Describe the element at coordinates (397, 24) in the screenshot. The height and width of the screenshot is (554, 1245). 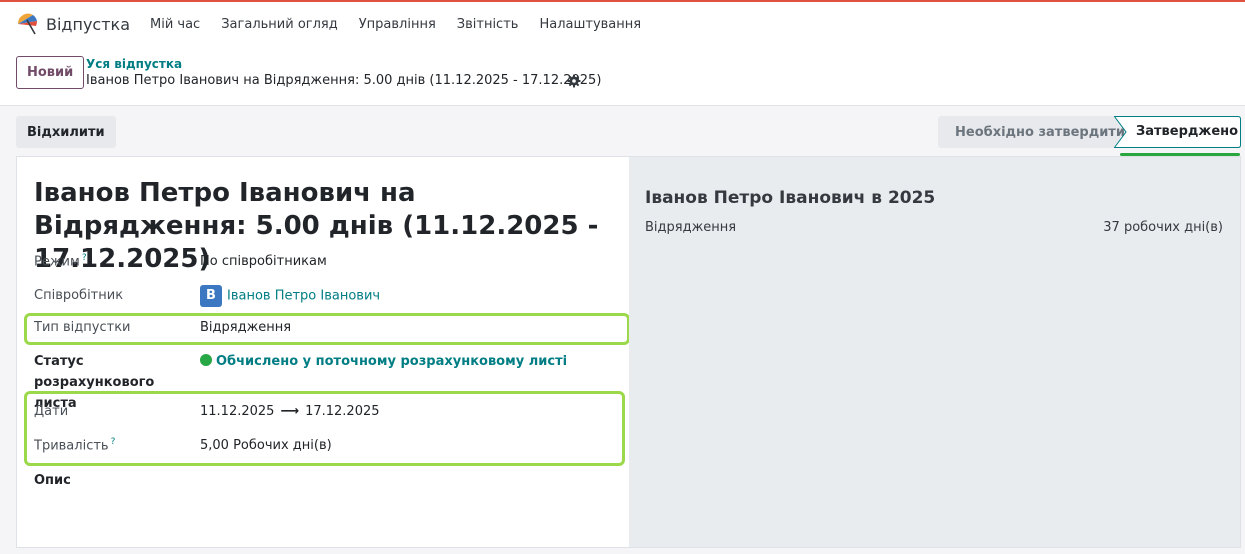
I see `nav-item-management: Управління` at that location.